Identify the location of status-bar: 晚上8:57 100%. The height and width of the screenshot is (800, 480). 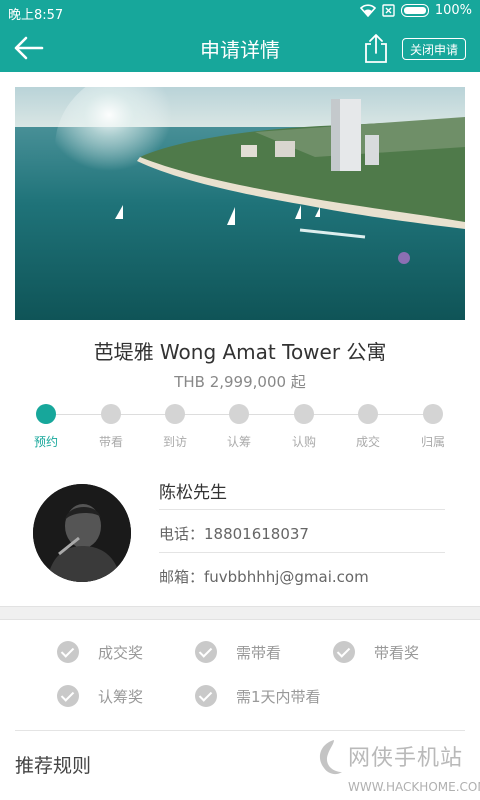
(240, 12).